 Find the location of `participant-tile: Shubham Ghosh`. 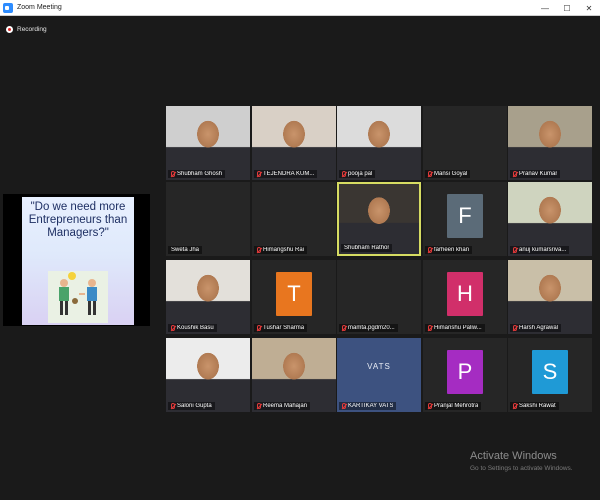

participant-tile: Shubham Ghosh is located at coordinates (208, 143).